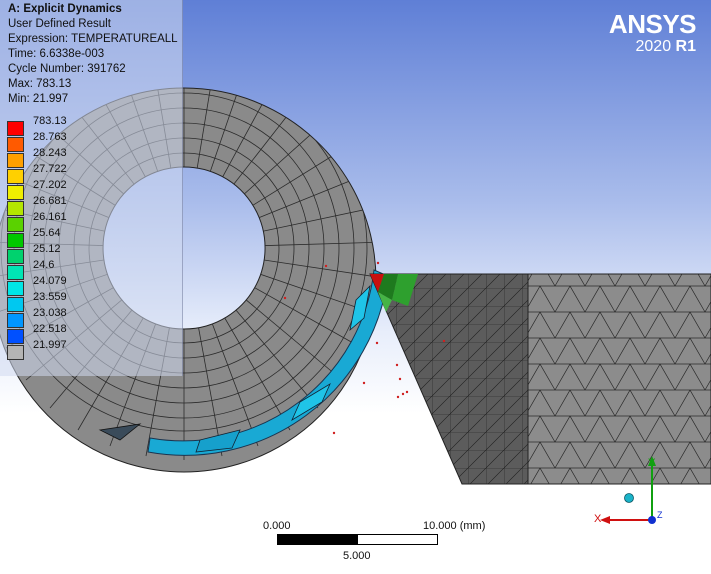 This screenshot has height=574, width=711. What do you see at coordinates (454, 526) in the screenshot?
I see `scale-end-label: 10.000 (mm)` at bounding box center [454, 526].